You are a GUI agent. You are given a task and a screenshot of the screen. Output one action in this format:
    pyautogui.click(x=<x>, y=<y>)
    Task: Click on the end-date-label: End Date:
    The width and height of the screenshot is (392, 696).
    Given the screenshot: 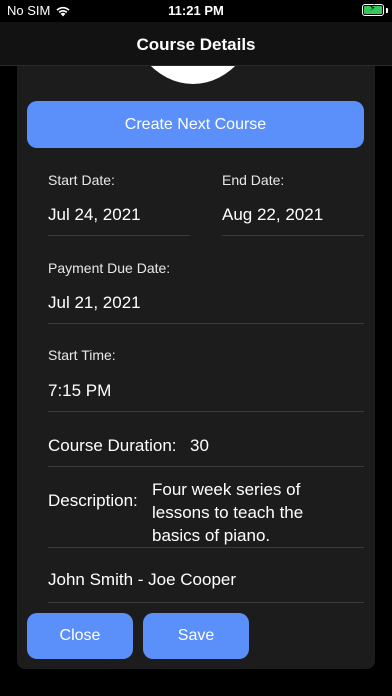 What is the action you would take?
    pyautogui.click(x=253, y=180)
    